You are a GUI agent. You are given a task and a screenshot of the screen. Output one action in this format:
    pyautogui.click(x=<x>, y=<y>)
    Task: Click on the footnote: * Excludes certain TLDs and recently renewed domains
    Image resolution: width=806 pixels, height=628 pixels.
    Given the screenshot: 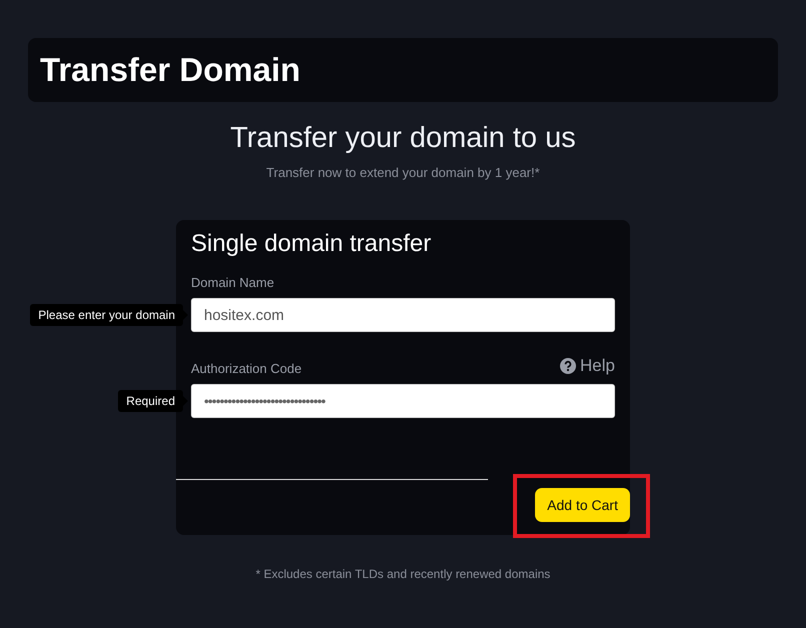 What is the action you would take?
    pyautogui.click(x=403, y=574)
    